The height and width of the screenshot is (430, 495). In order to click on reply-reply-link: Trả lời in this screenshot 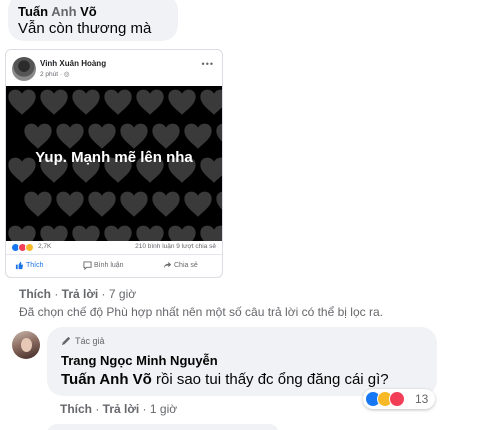, I will do `click(121, 409)`.